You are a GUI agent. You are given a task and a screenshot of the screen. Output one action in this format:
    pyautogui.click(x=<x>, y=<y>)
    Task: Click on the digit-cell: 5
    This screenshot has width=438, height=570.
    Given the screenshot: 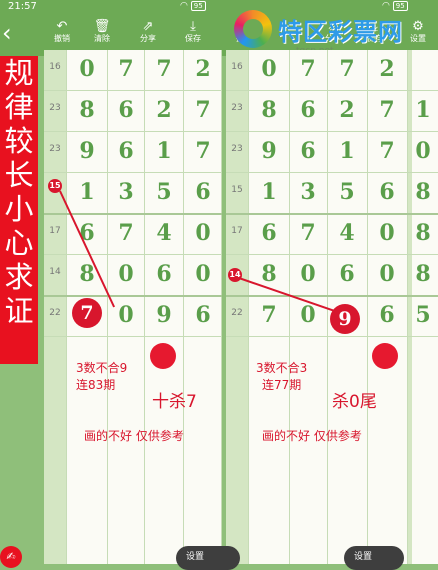 What is the action you would take?
    pyautogui.click(x=164, y=192)
    